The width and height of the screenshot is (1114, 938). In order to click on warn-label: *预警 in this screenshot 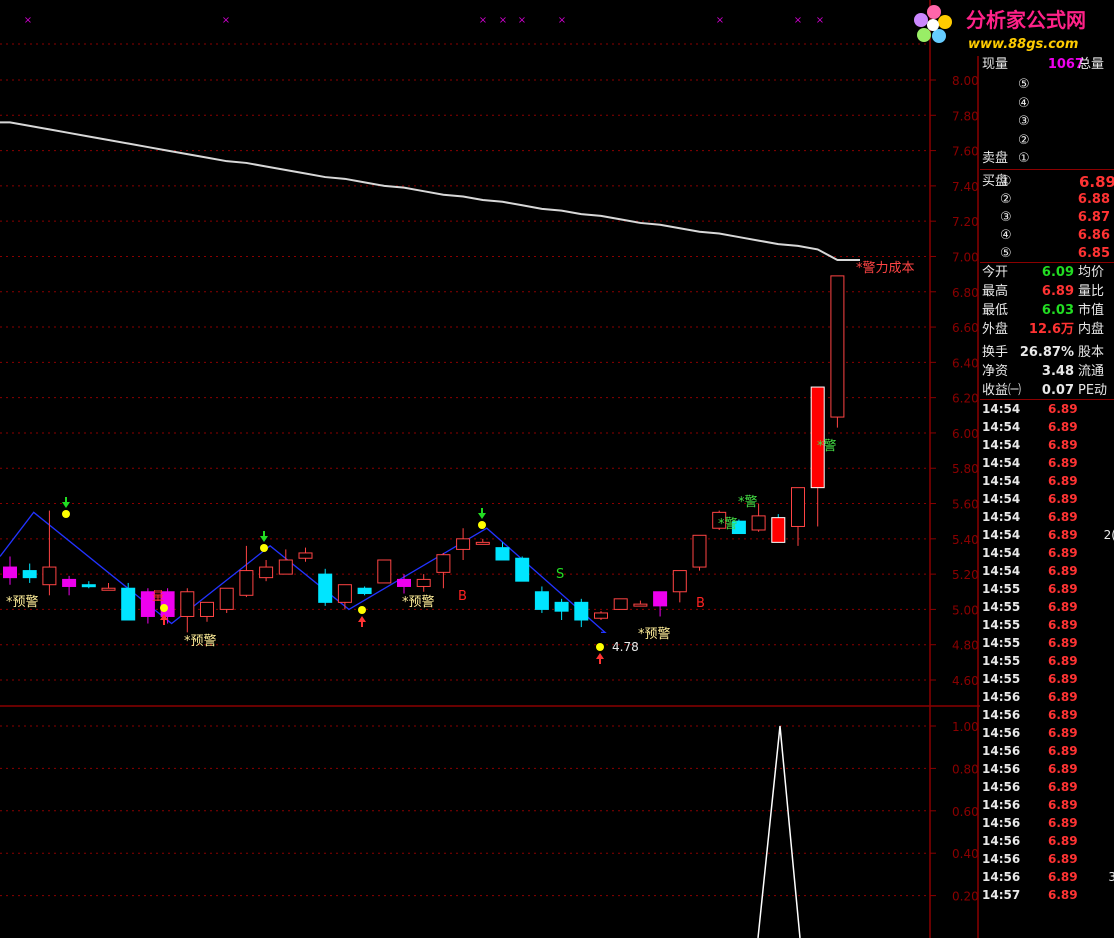, I will do `click(200, 641)`.